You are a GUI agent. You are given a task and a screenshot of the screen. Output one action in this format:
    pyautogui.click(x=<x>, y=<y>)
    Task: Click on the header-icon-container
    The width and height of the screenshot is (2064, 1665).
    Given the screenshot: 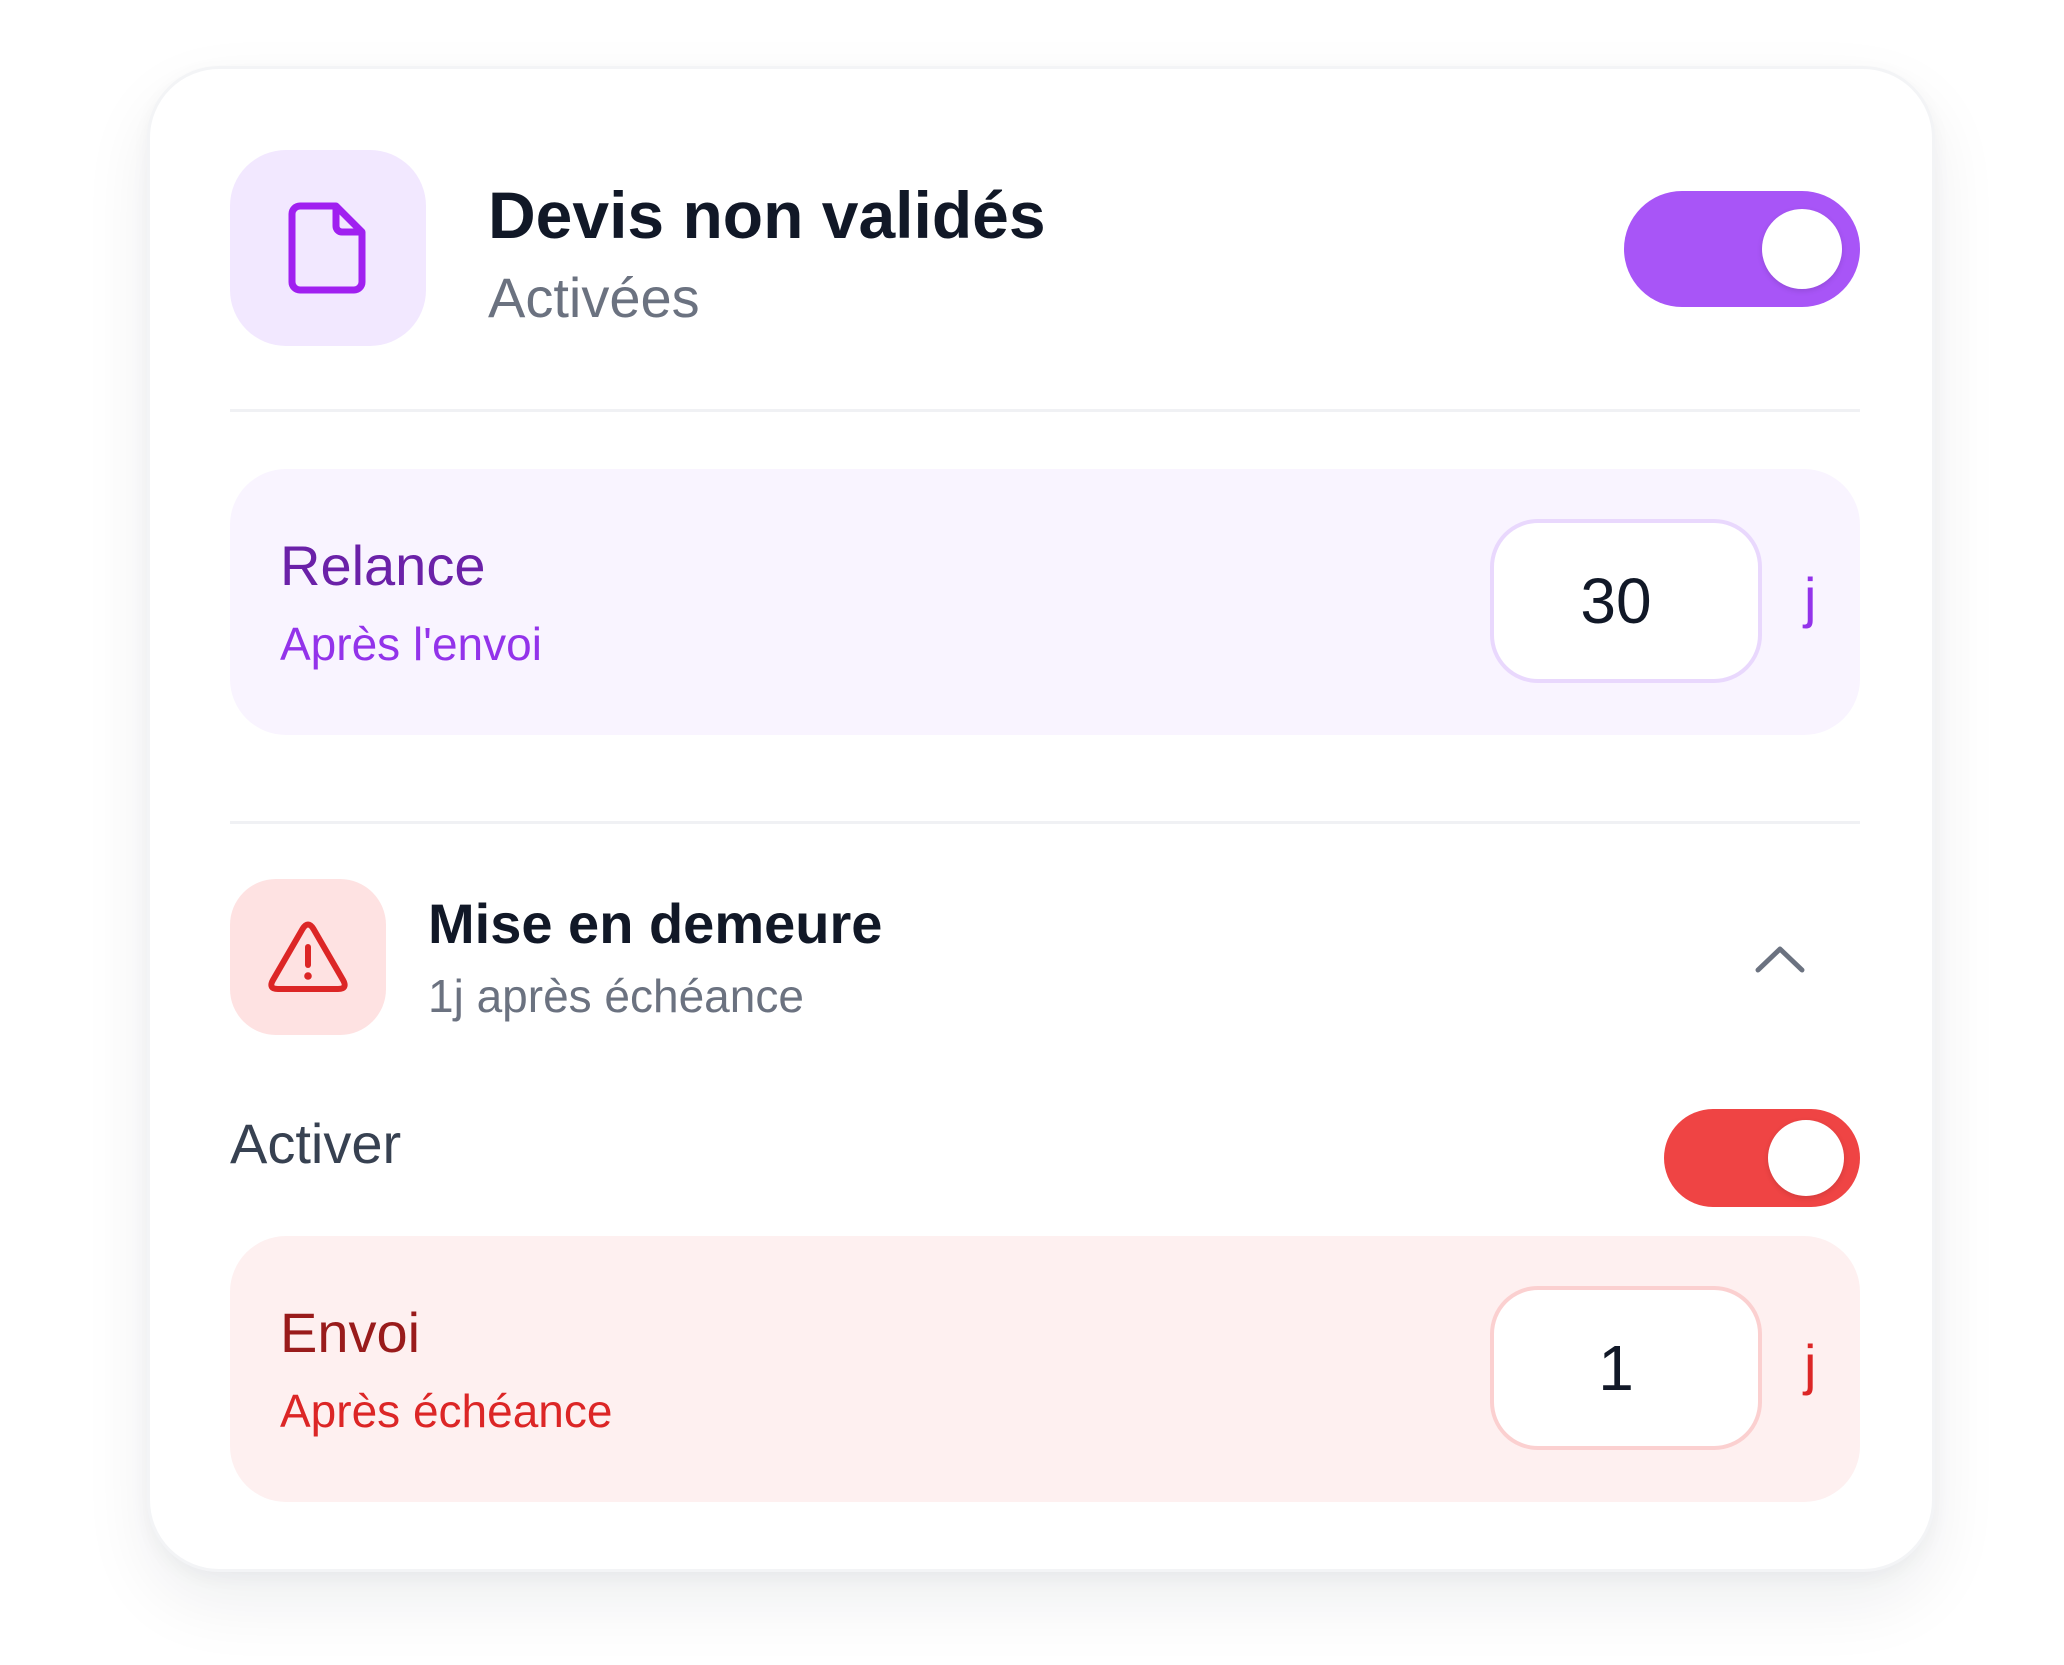 What is the action you would take?
    pyautogui.click(x=328, y=248)
    